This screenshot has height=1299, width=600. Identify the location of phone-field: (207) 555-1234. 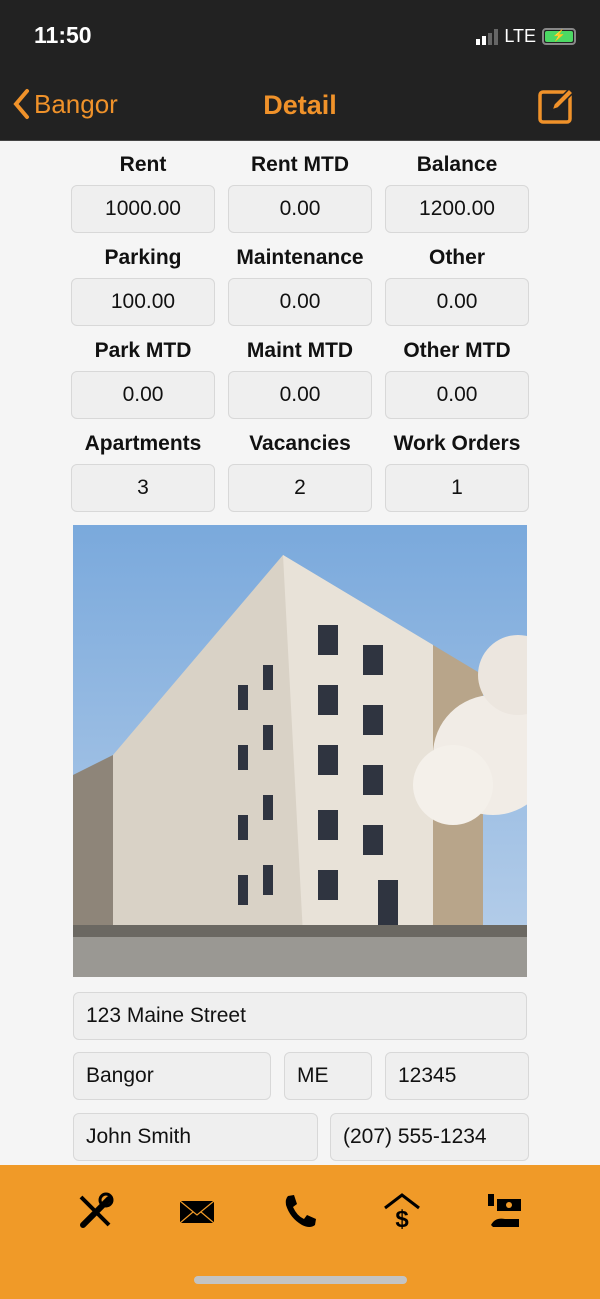
(429, 1137).